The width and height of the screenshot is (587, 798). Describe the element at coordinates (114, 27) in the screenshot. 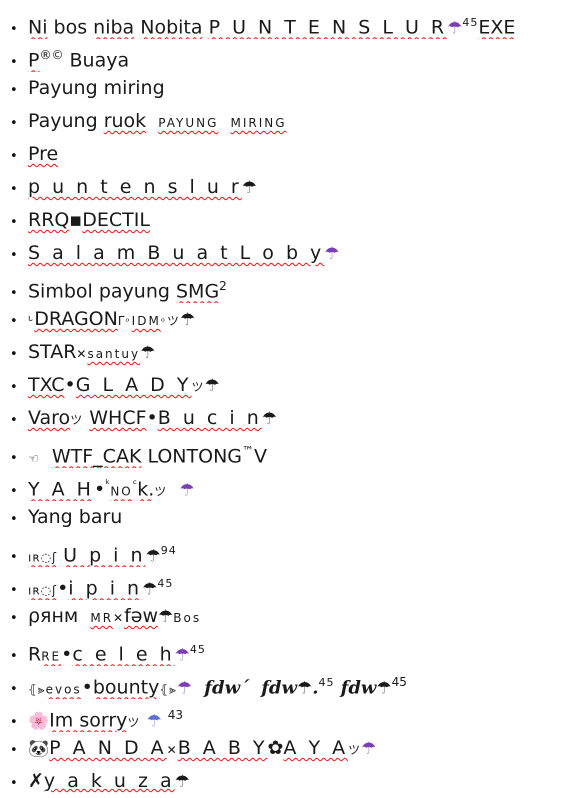

I see `word-niba: niba` at that location.